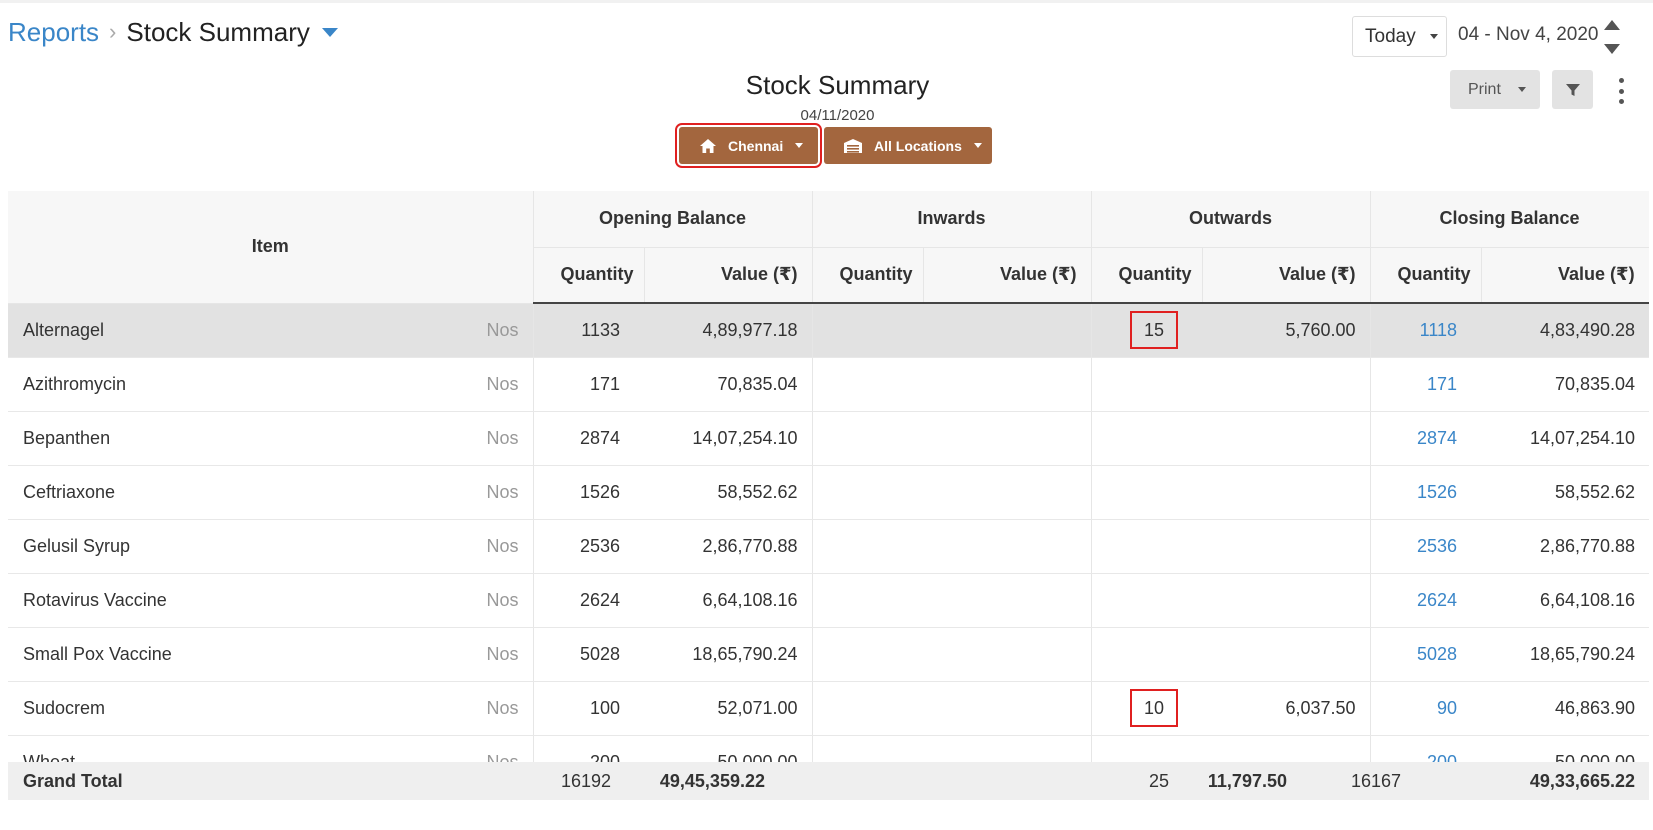 The height and width of the screenshot is (830, 1653). I want to click on outwards-value: 6,037.50, so click(1286, 708).